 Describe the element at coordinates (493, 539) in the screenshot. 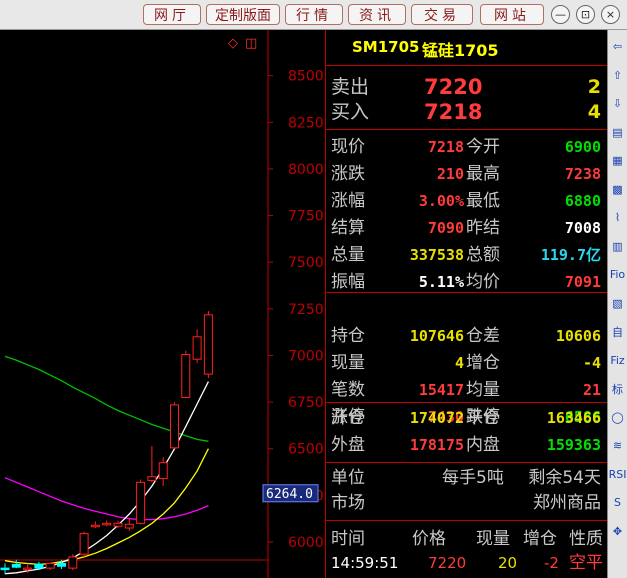

I see `tick-col-volume: 现量` at that location.